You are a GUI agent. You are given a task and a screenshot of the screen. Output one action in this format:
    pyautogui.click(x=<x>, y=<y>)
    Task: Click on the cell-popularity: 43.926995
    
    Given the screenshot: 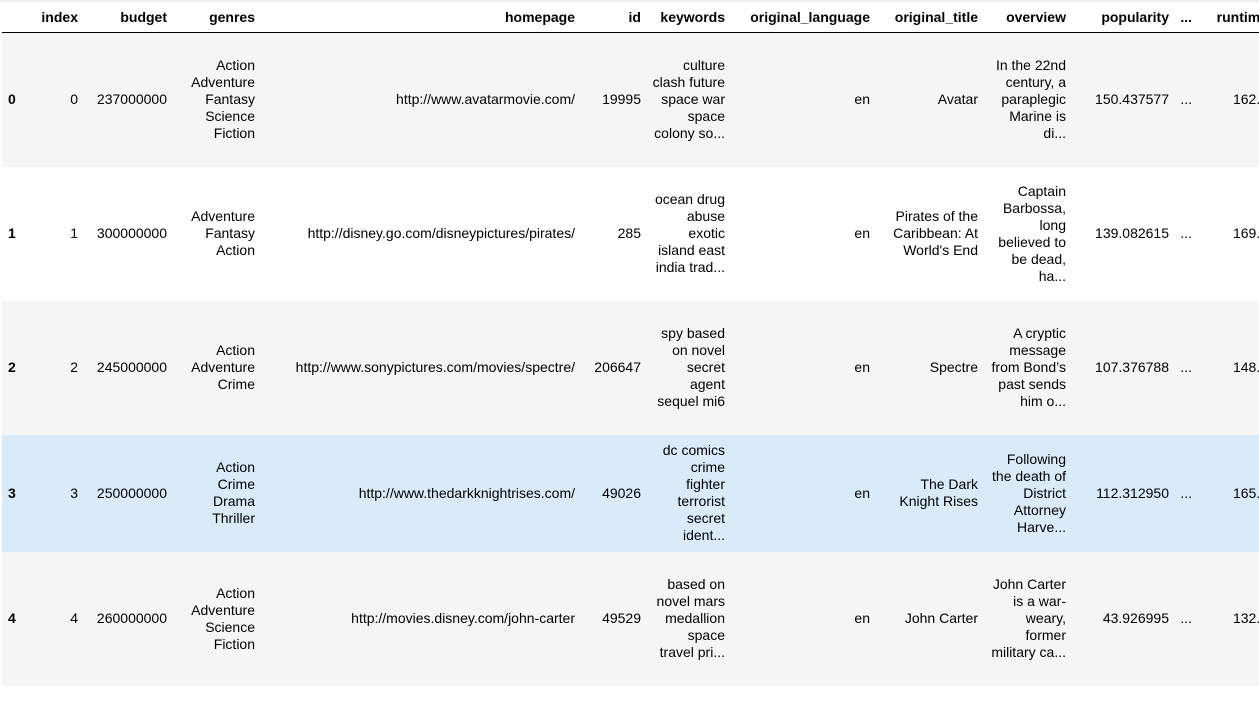 What is the action you would take?
    pyautogui.click(x=1122, y=618)
    